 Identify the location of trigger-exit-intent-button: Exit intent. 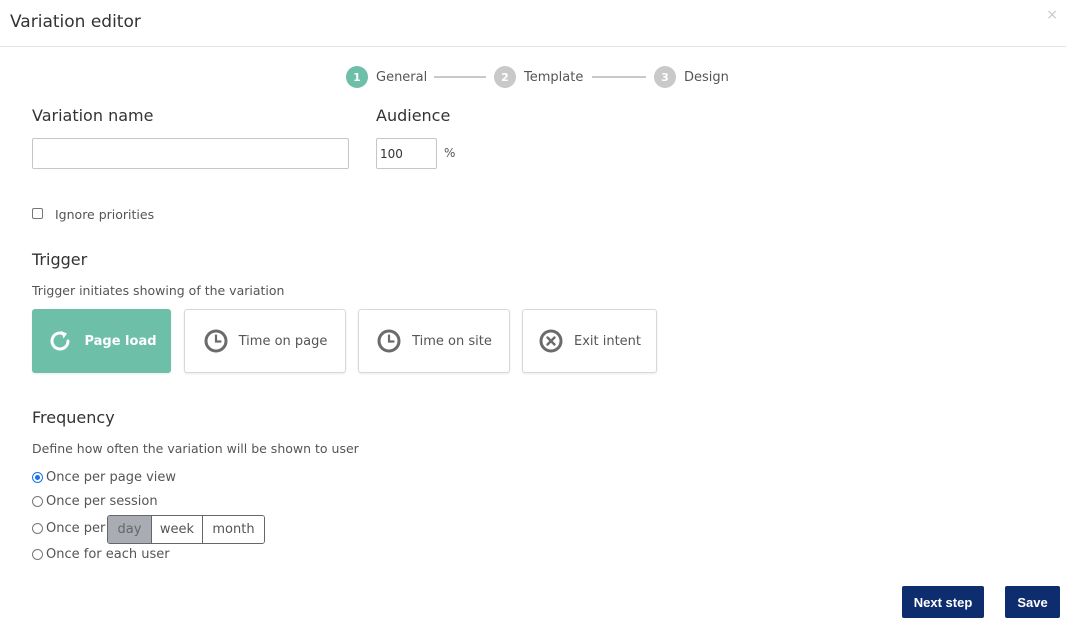
(589, 341).